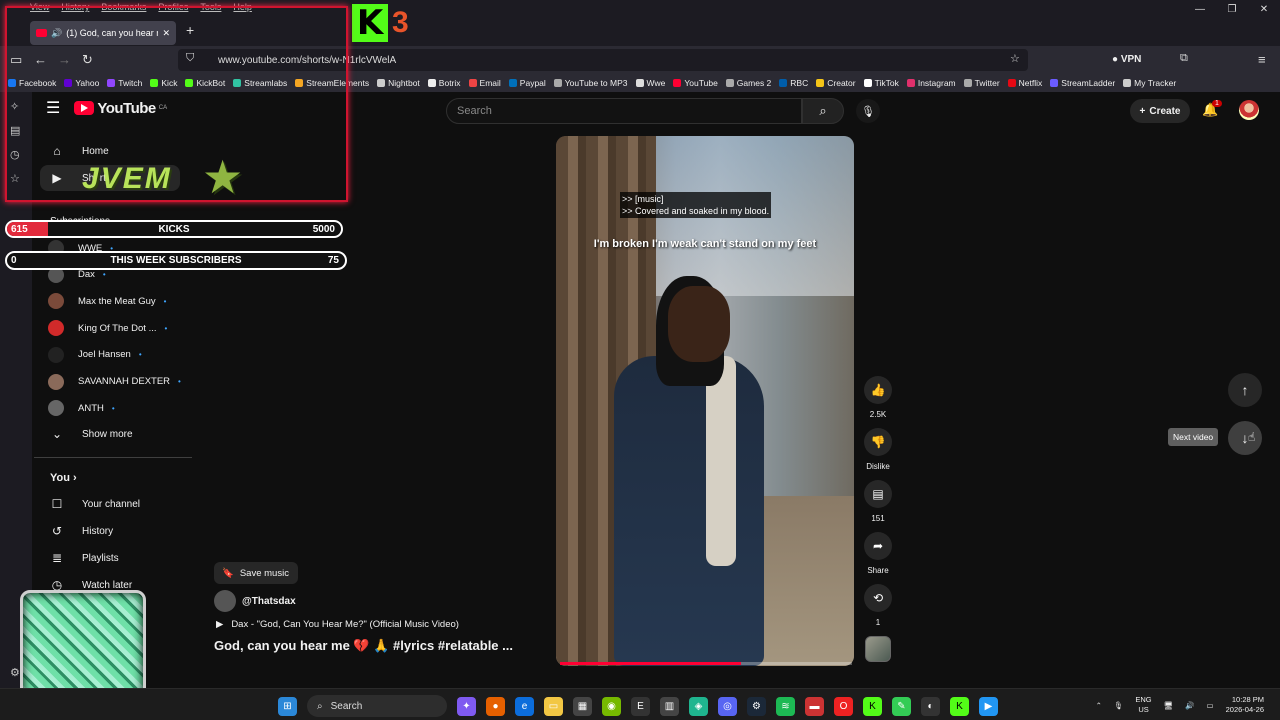 Image resolution: width=1280 pixels, height=720 pixels. Describe the element at coordinates (1200, 9) in the screenshot. I see `minimize-icon: —` at that location.